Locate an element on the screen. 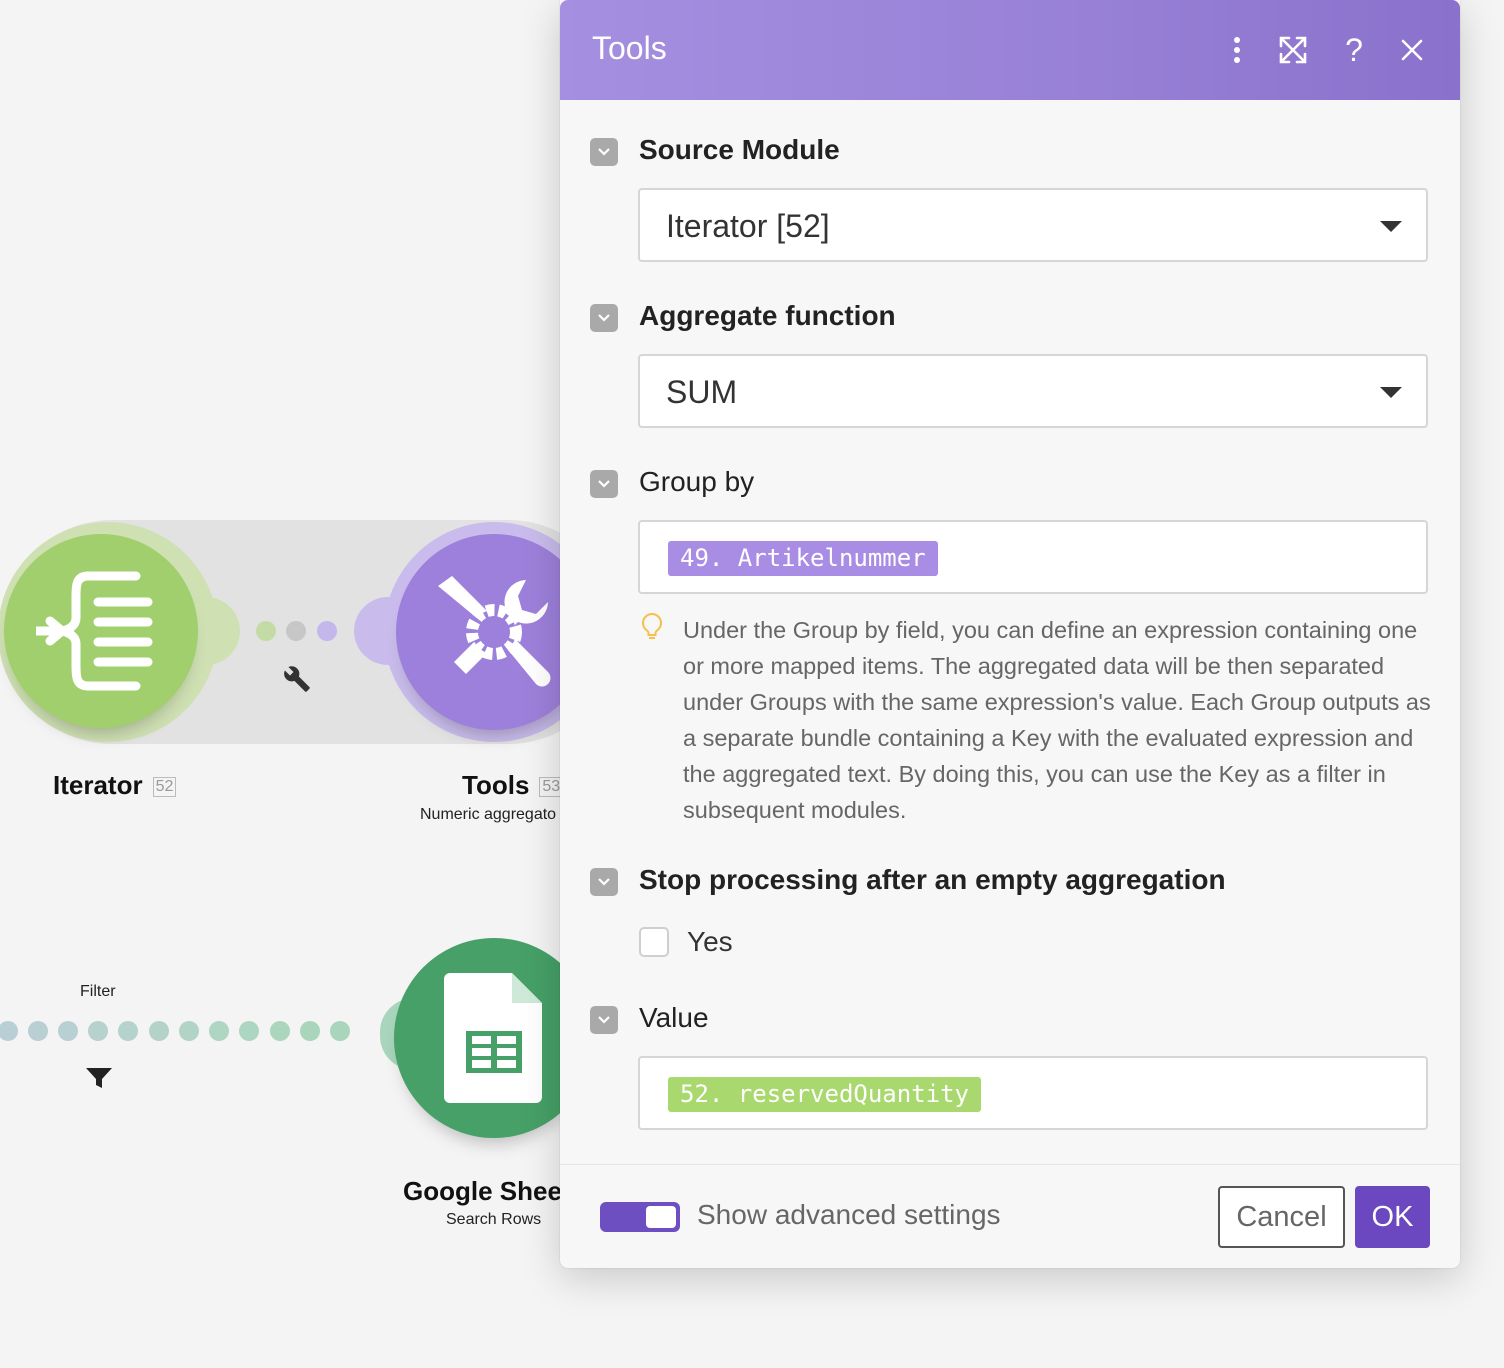 This screenshot has height=1368, width=1504. source-module-select: Iterator [52] is located at coordinates (1033, 225).